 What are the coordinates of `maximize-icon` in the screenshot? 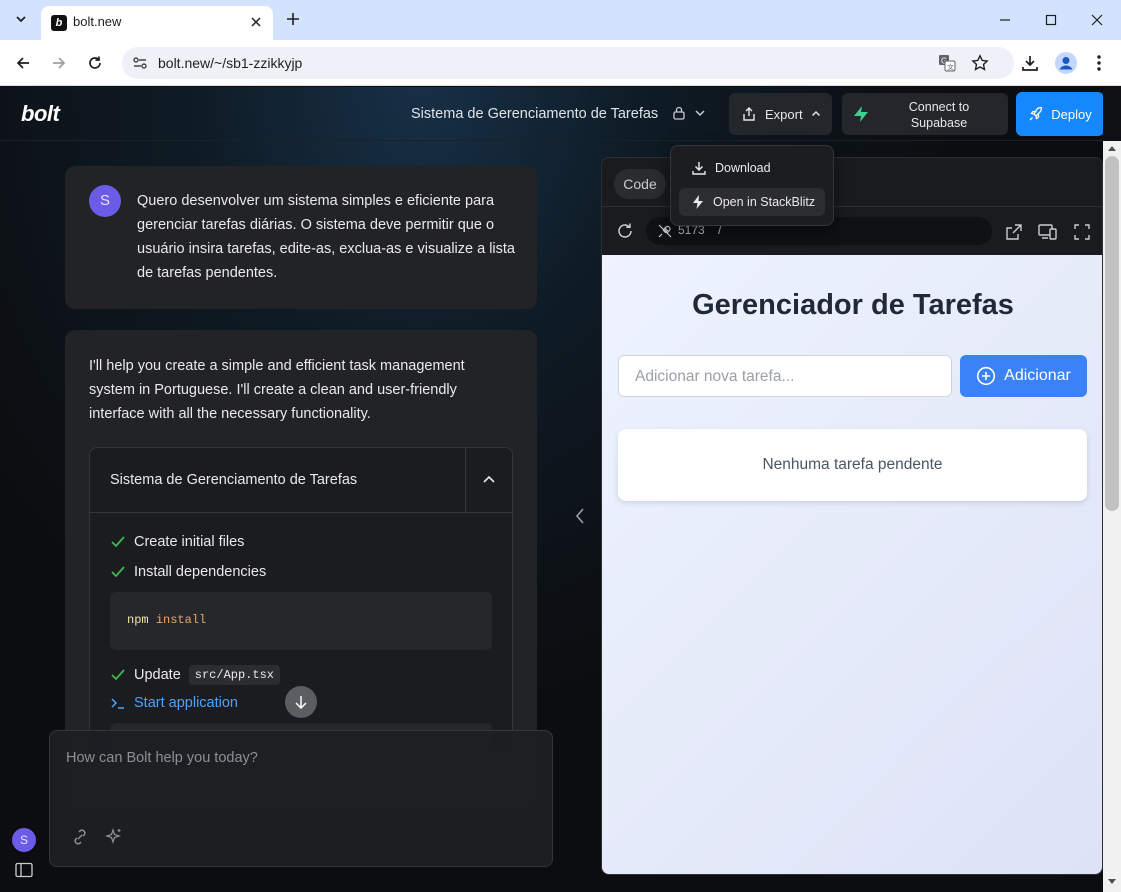 It's located at (1051, 20).